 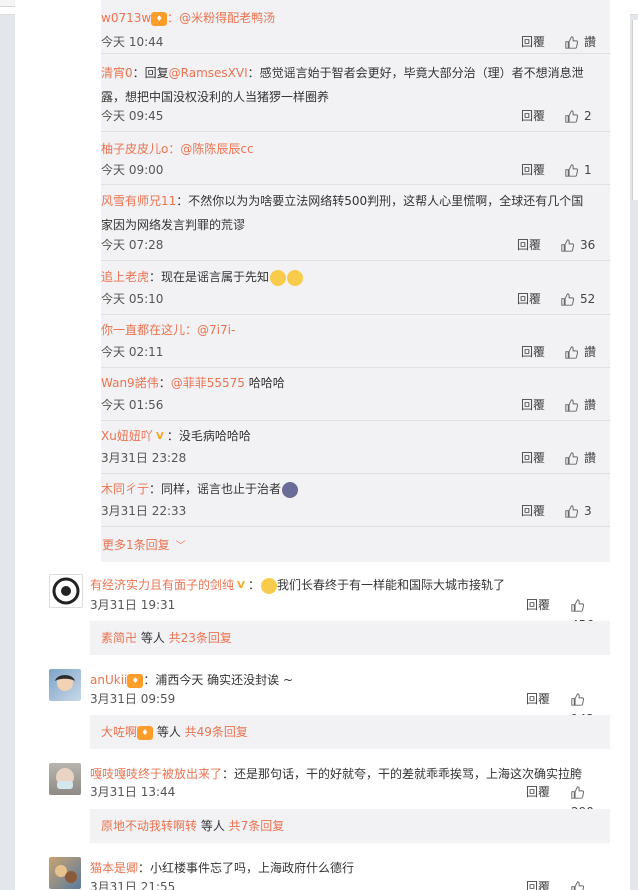 I want to click on summary-user: 原地不动我转啊转, so click(x=149, y=826).